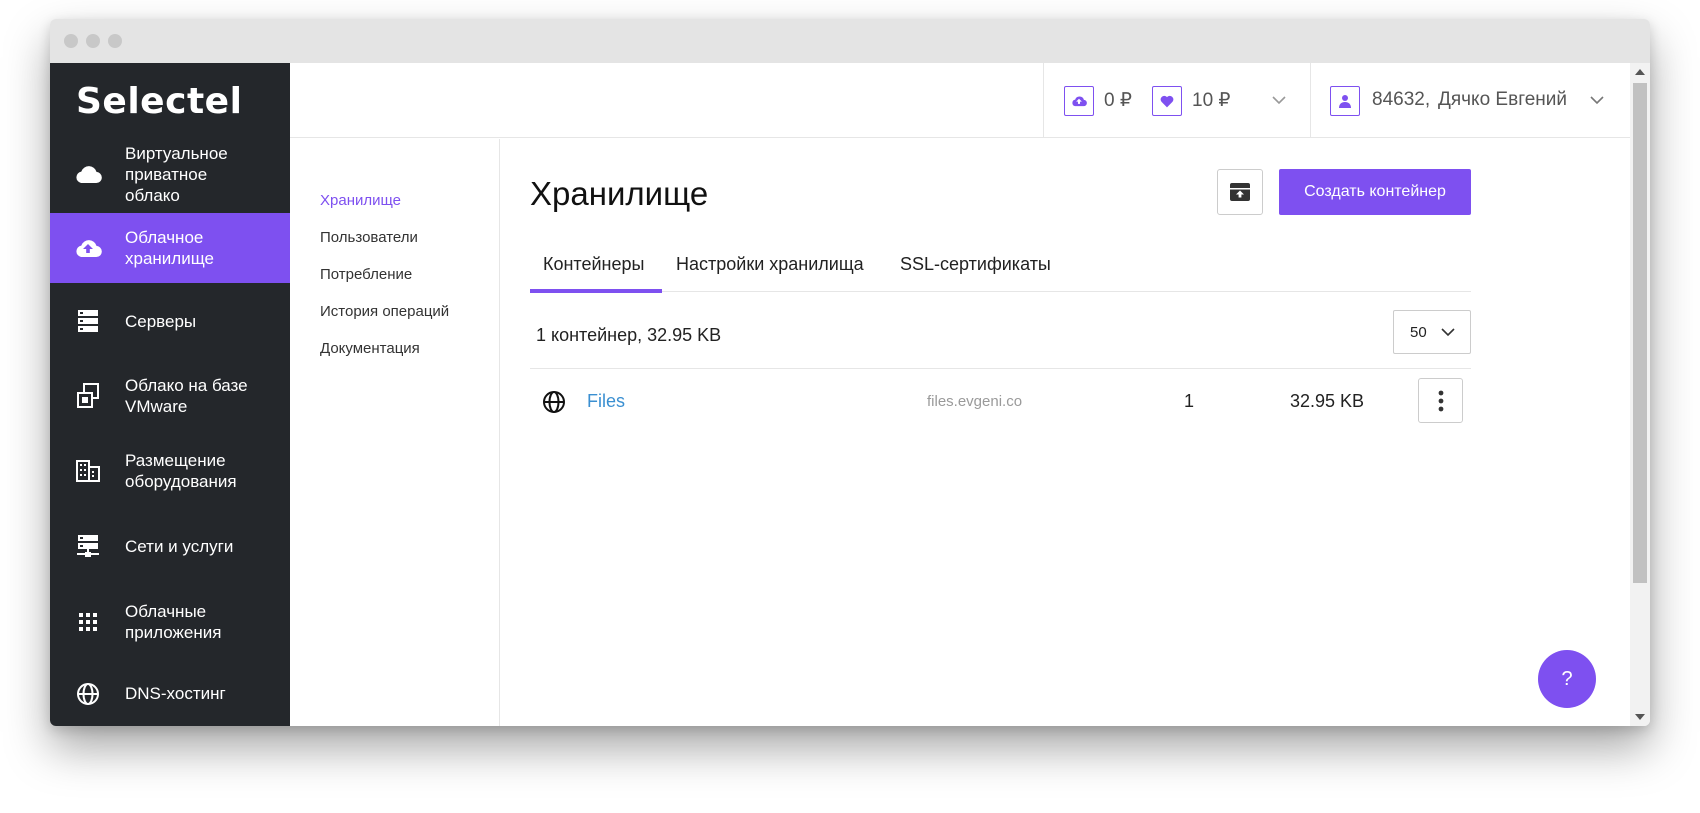 The width and height of the screenshot is (1700, 813). Describe the element at coordinates (1640, 72) in the screenshot. I see `scroll-up-arrow` at that location.